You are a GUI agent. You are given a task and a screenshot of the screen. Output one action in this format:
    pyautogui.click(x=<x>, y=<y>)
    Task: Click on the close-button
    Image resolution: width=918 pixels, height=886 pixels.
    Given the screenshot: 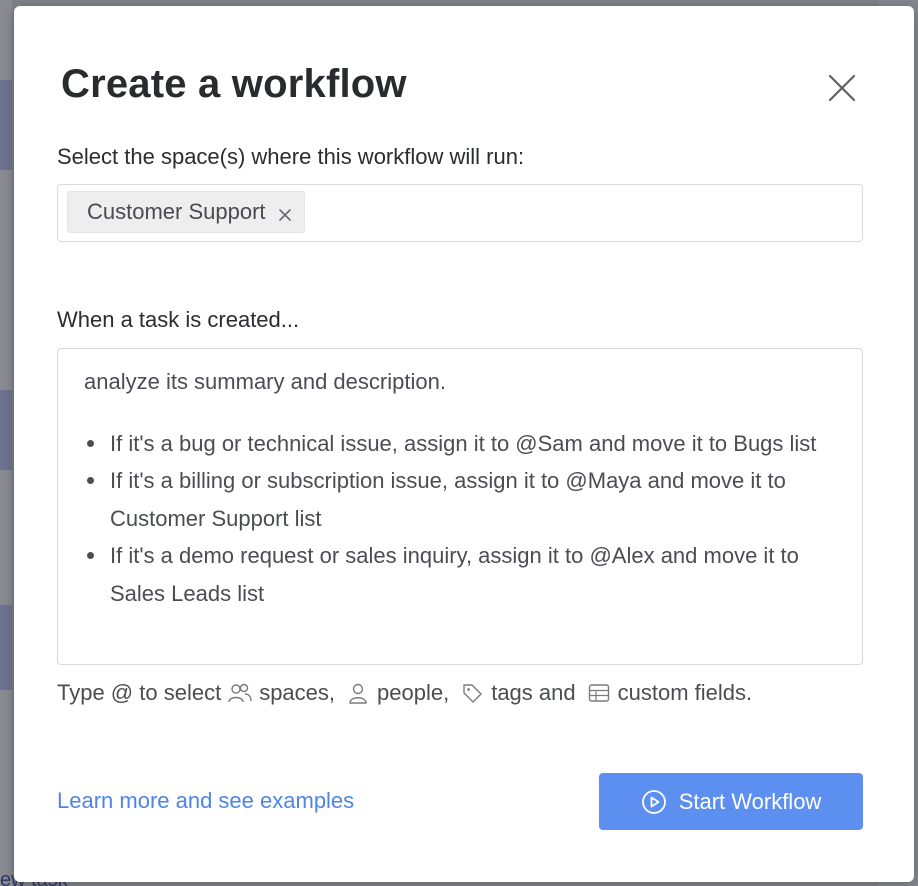 What is the action you would take?
    pyautogui.click(x=842, y=88)
    